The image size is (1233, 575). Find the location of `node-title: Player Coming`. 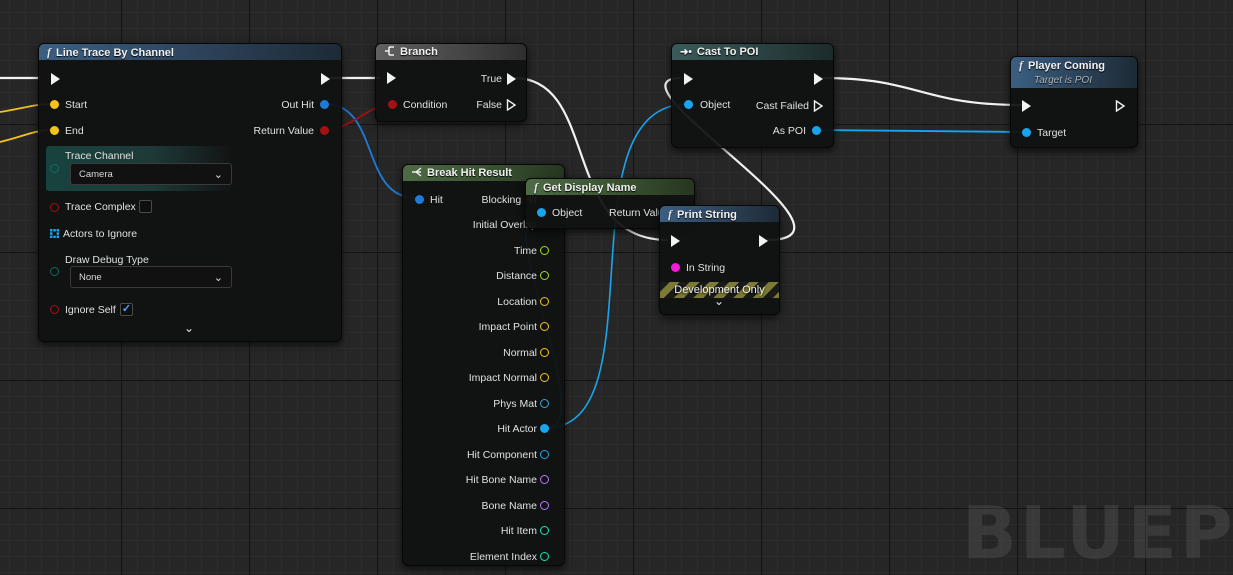

node-title: Player Coming is located at coordinates (1067, 66).